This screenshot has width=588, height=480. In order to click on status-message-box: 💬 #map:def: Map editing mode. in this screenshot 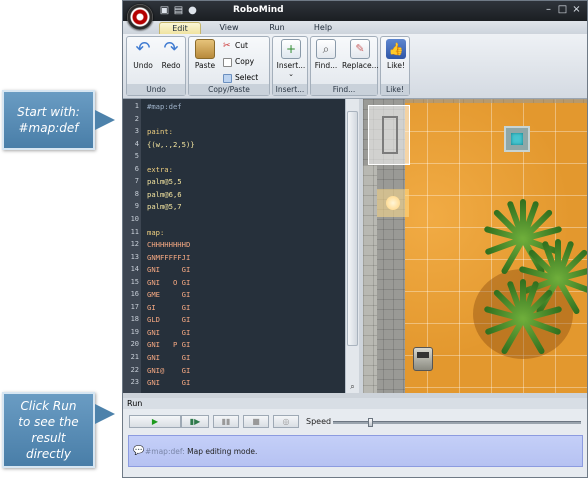, I will do `click(355, 451)`.